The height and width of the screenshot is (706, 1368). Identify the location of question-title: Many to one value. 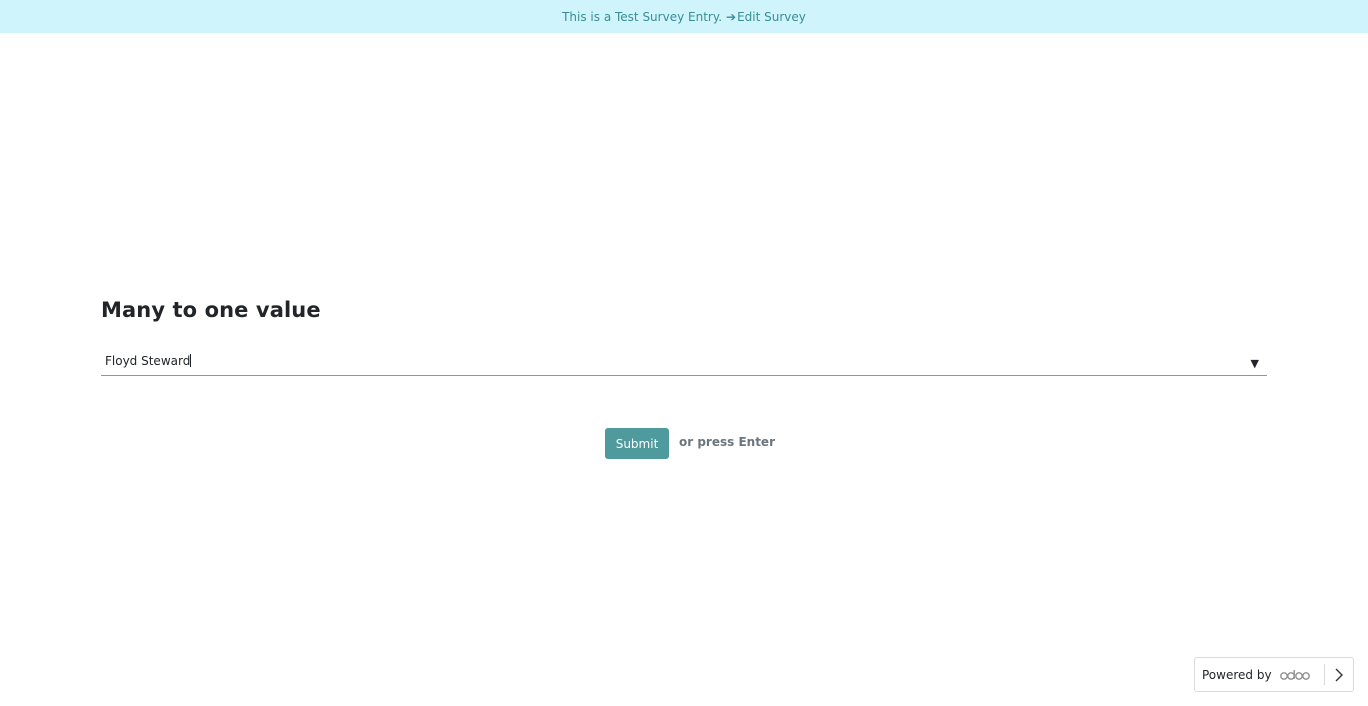
(211, 310).